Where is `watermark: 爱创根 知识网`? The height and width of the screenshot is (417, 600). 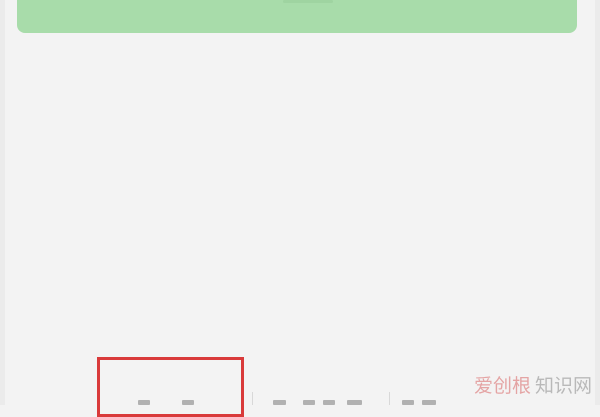 watermark: 爱创根 知识网 is located at coordinates (533, 384).